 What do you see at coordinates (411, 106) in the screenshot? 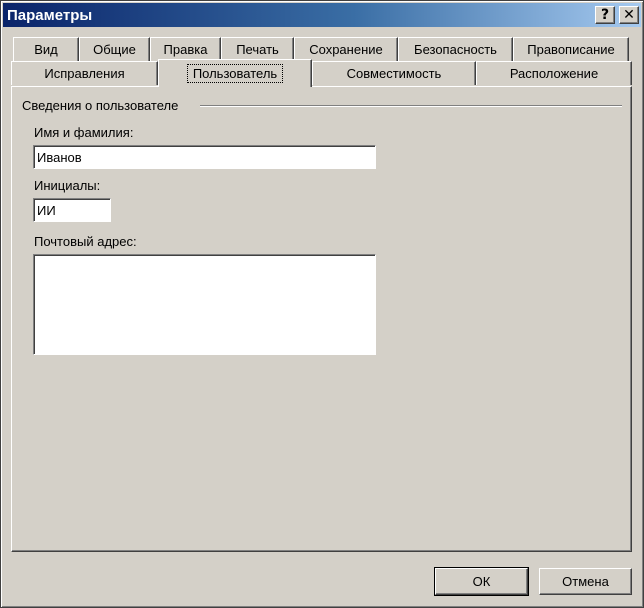
I see `group-divider` at bounding box center [411, 106].